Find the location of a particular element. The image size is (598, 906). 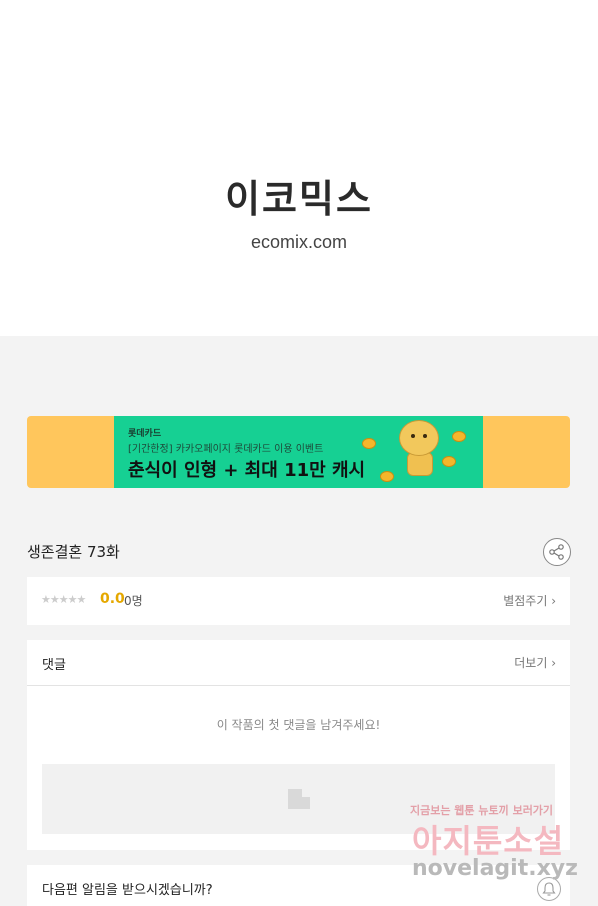

rating-score: 0.0 is located at coordinates (112, 599).